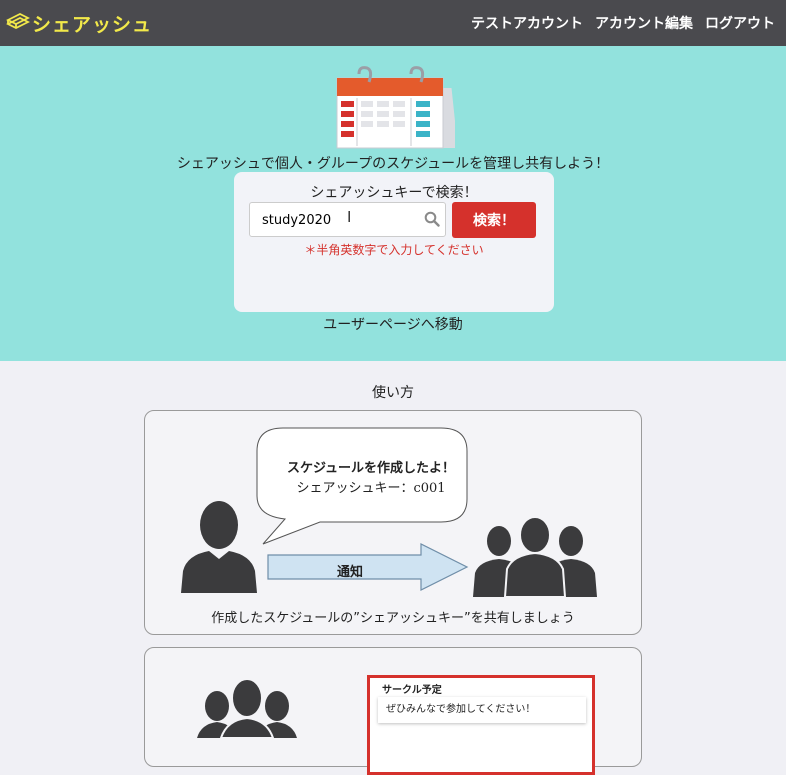 This screenshot has height=775, width=786. I want to click on nav-link-logout: ログアウト, so click(740, 23).